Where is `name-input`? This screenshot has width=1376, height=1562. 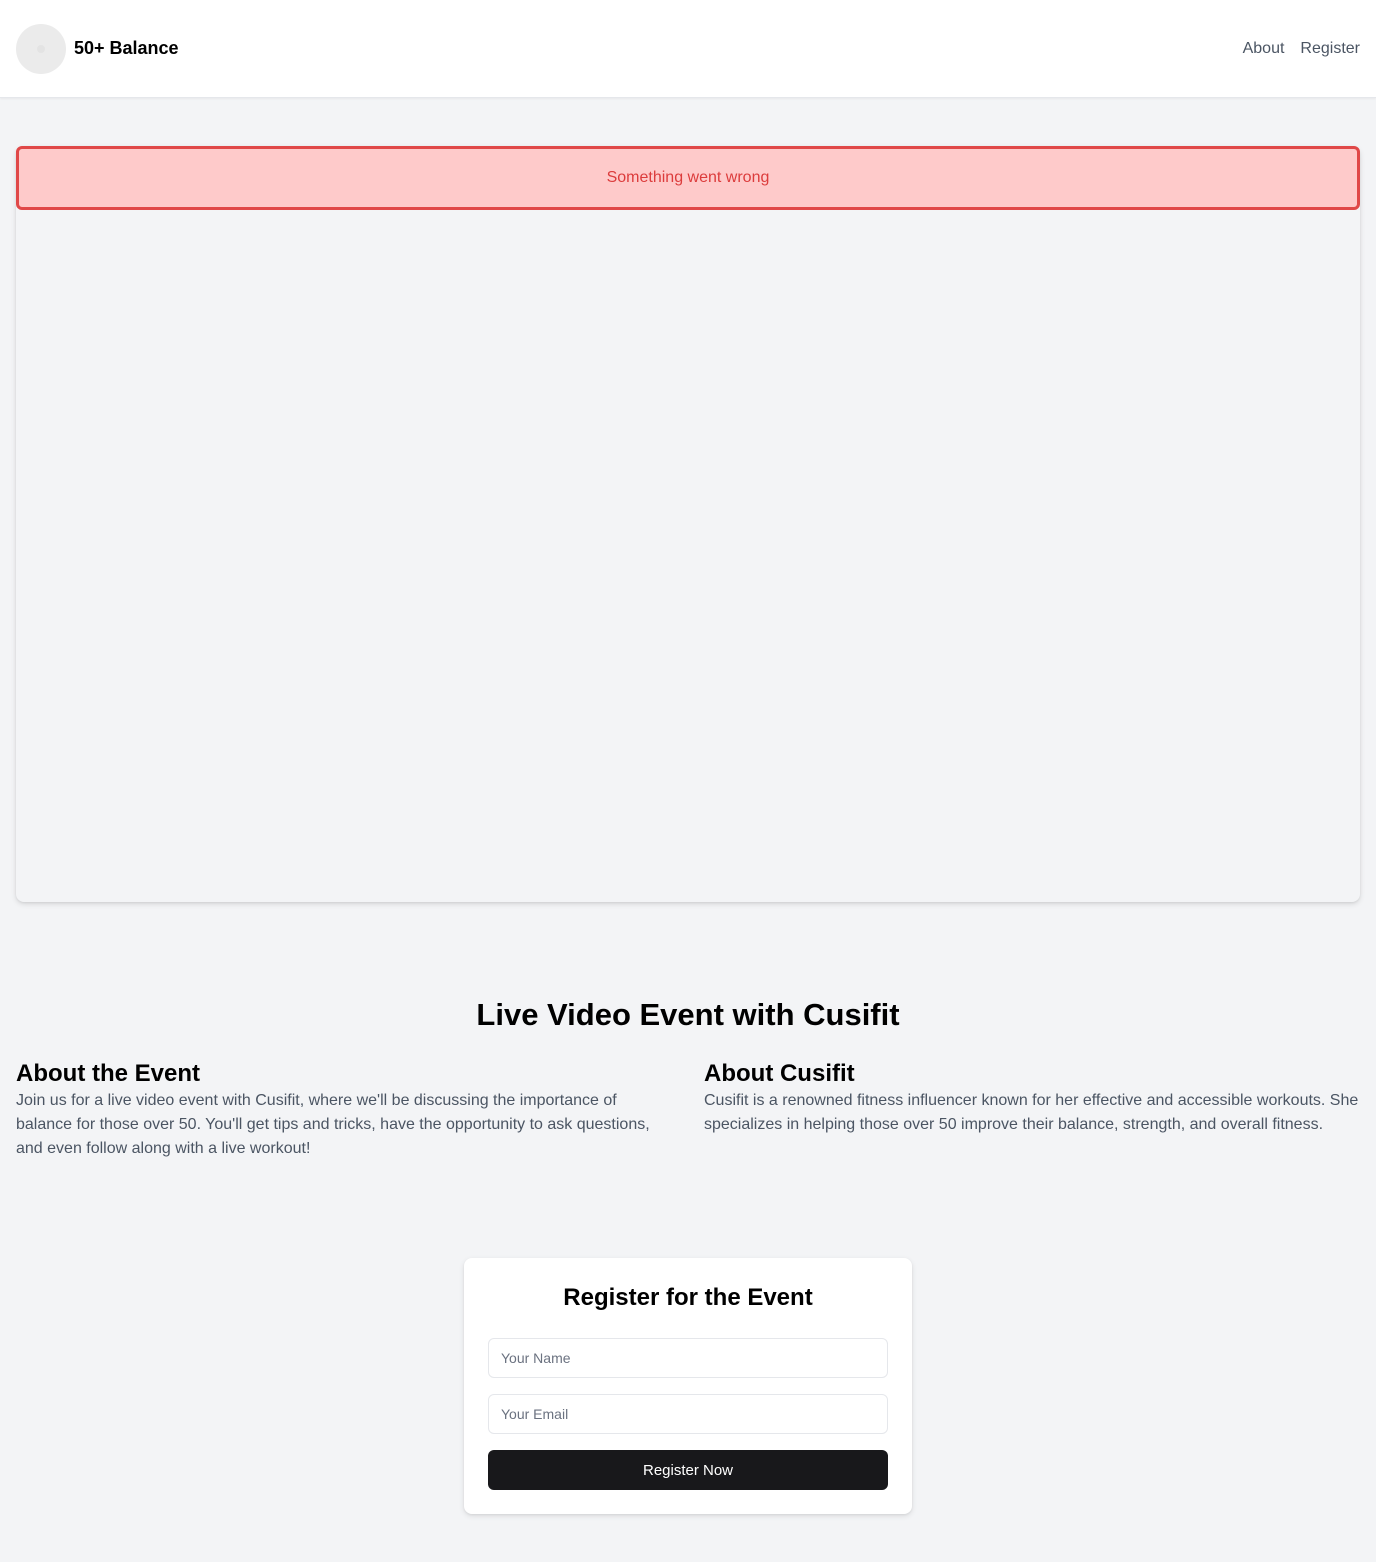 name-input is located at coordinates (688, 1358).